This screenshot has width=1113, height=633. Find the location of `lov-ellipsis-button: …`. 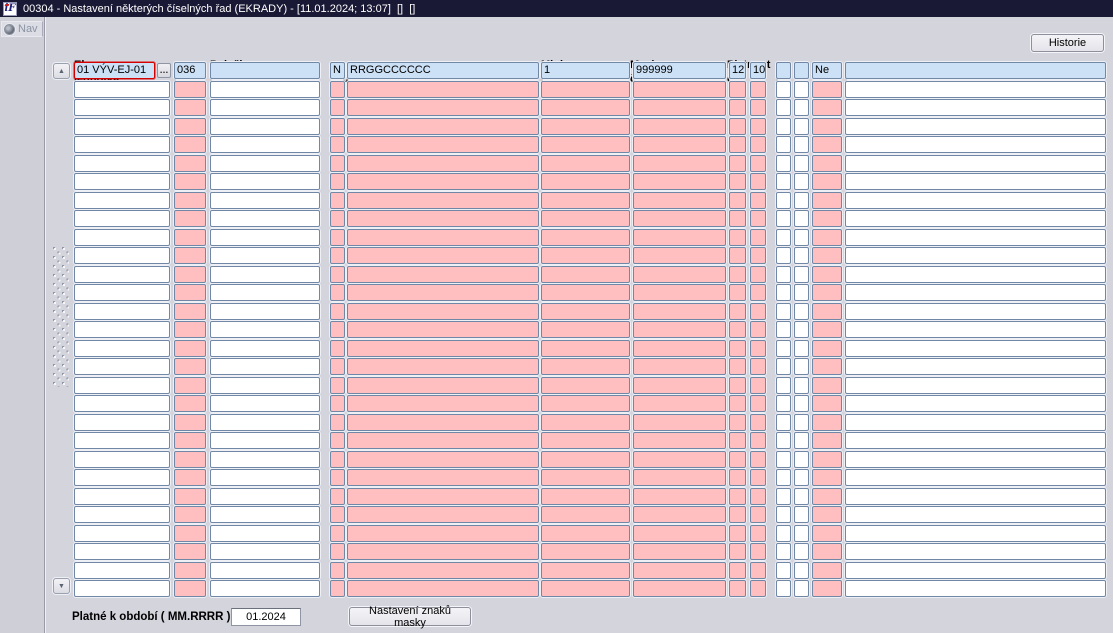

lov-ellipsis-button: … is located at coordinates (164, 70).